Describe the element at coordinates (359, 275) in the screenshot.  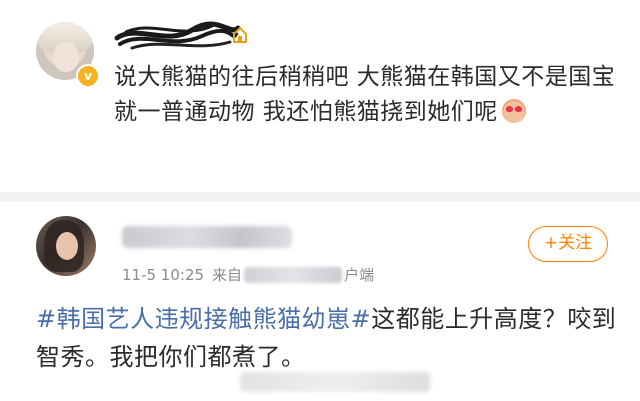
I see `source-suffix: 户端` at that location.